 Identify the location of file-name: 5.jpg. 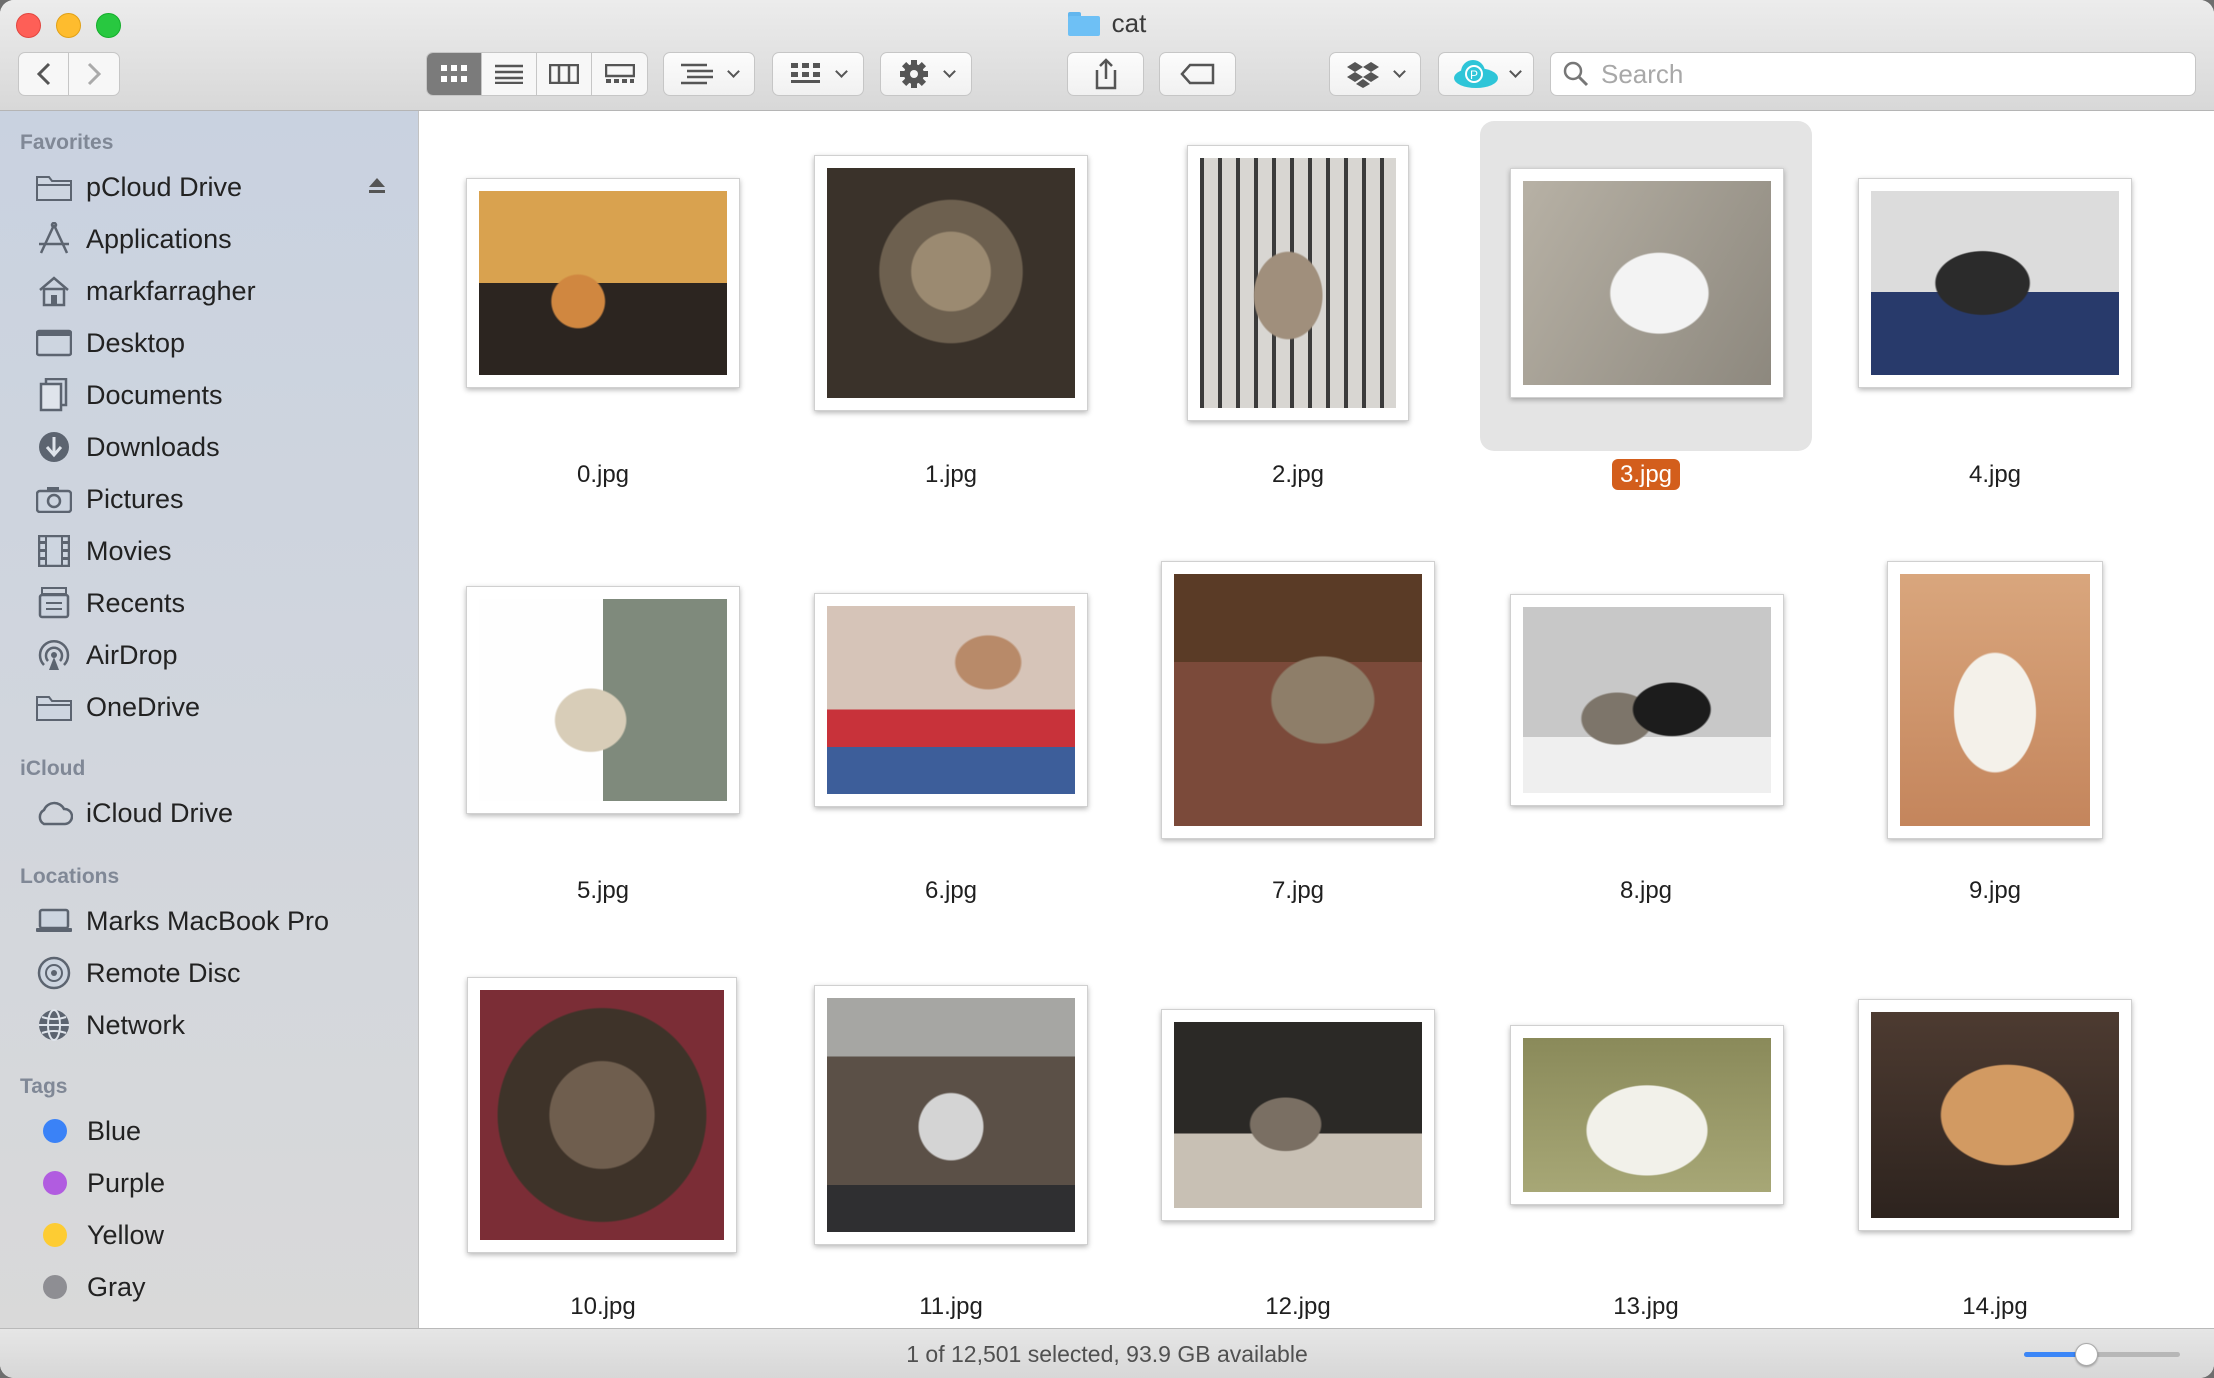
(603, 891).